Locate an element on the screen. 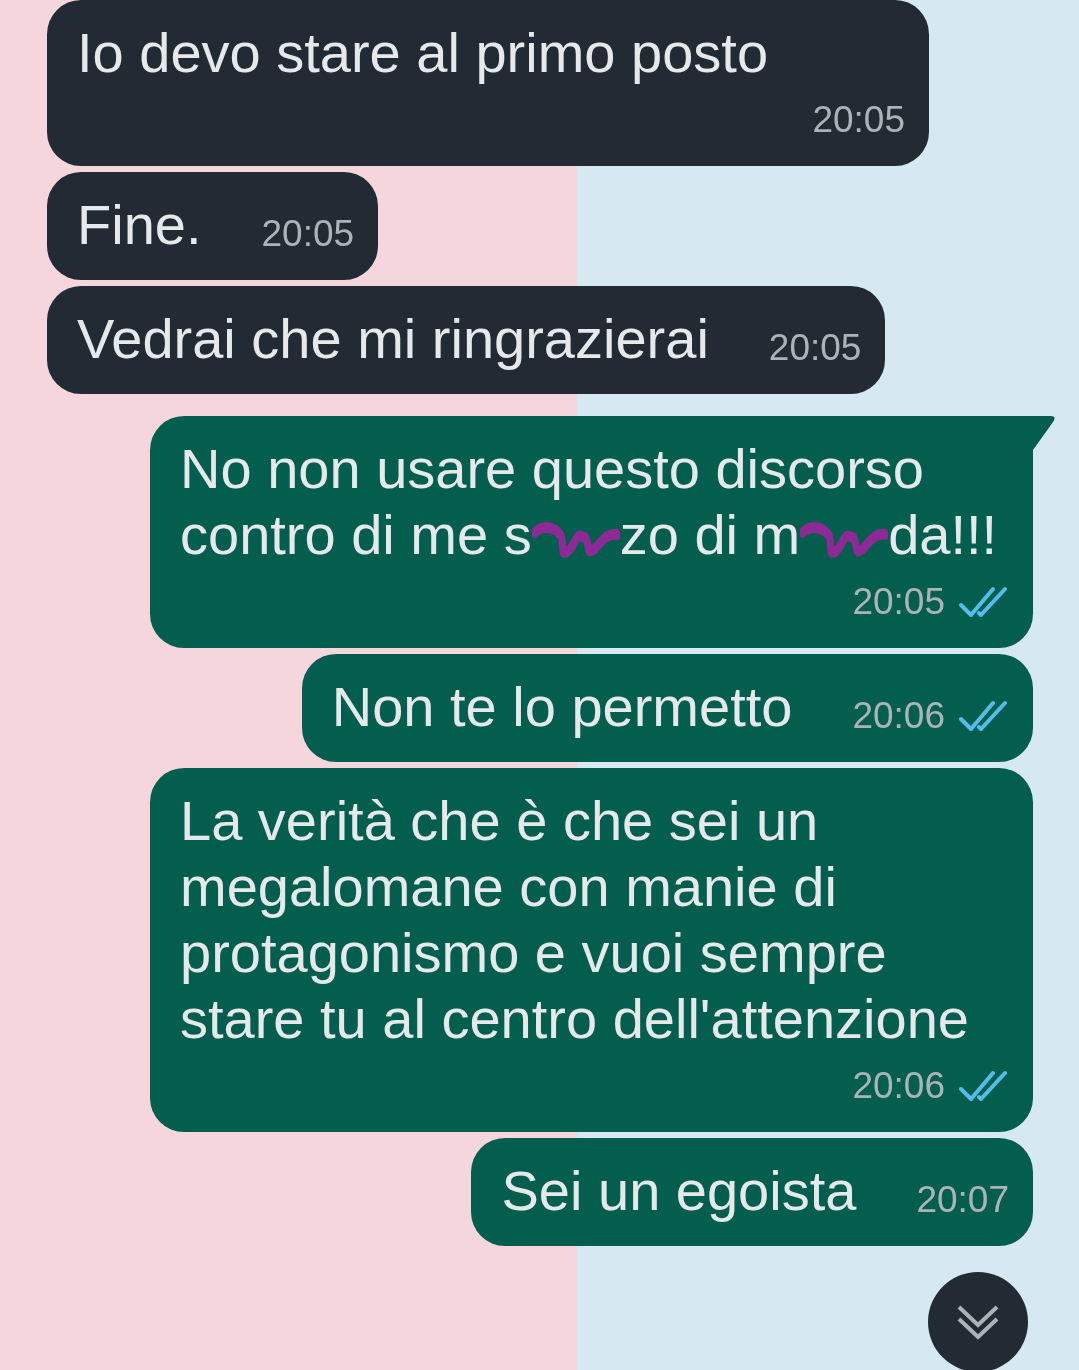 Image resolution: width=1079 pixels, height=1370 pixels. message-time: 20:07 is located at coordinates (962, 1200).